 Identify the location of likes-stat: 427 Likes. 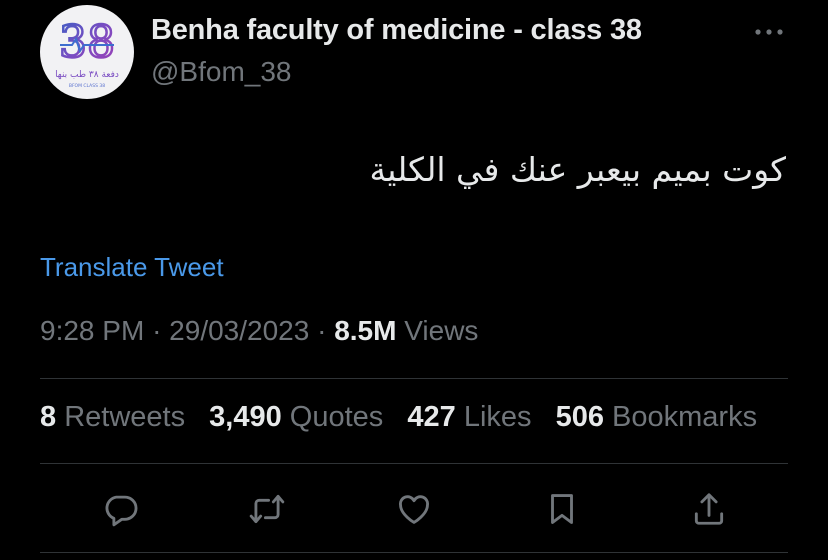
(469, 417).